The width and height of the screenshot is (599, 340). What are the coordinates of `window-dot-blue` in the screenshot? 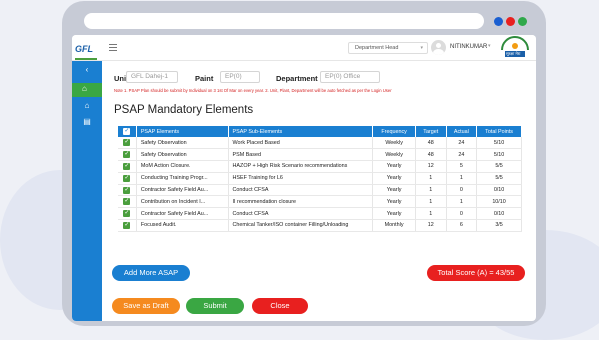 It's located at (498, 21).